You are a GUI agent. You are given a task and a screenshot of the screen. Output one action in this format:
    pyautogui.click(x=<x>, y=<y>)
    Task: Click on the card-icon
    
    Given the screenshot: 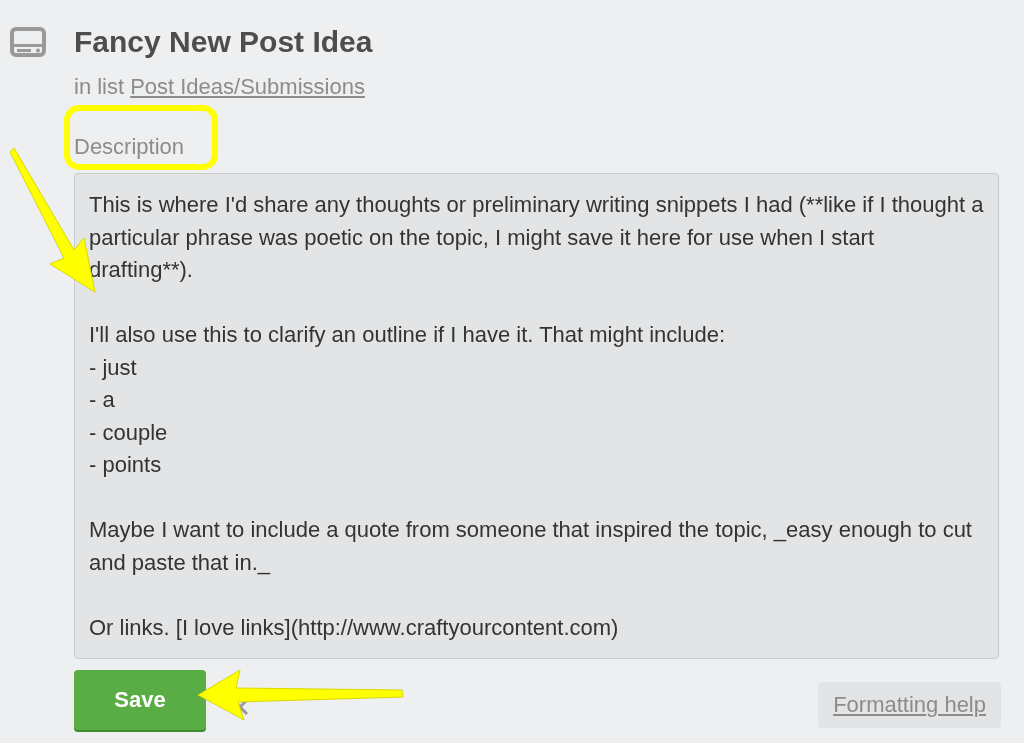 What is the action you would take?
    pyautogui.click(x=28, y=42)
    